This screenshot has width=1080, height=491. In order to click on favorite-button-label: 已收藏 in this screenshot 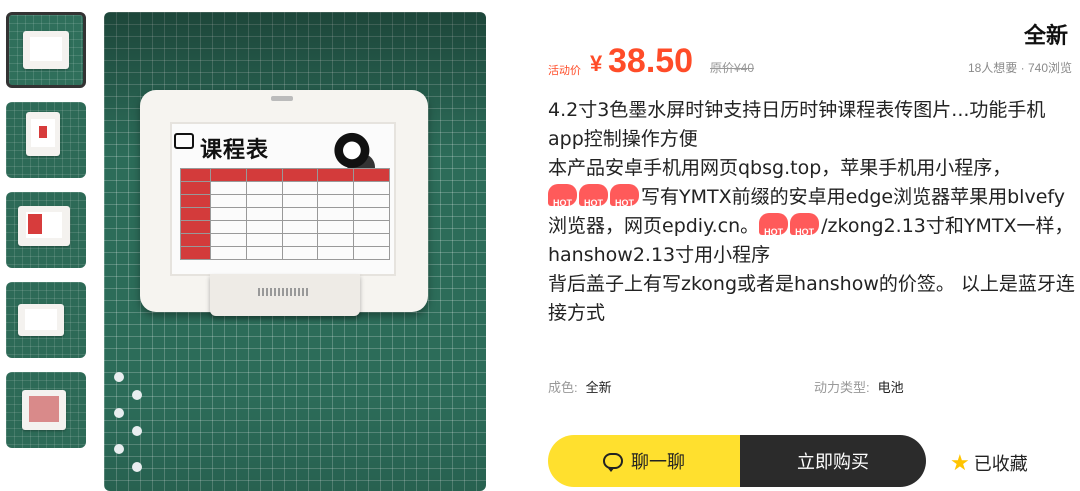, I will do `click(1000, 464)`.